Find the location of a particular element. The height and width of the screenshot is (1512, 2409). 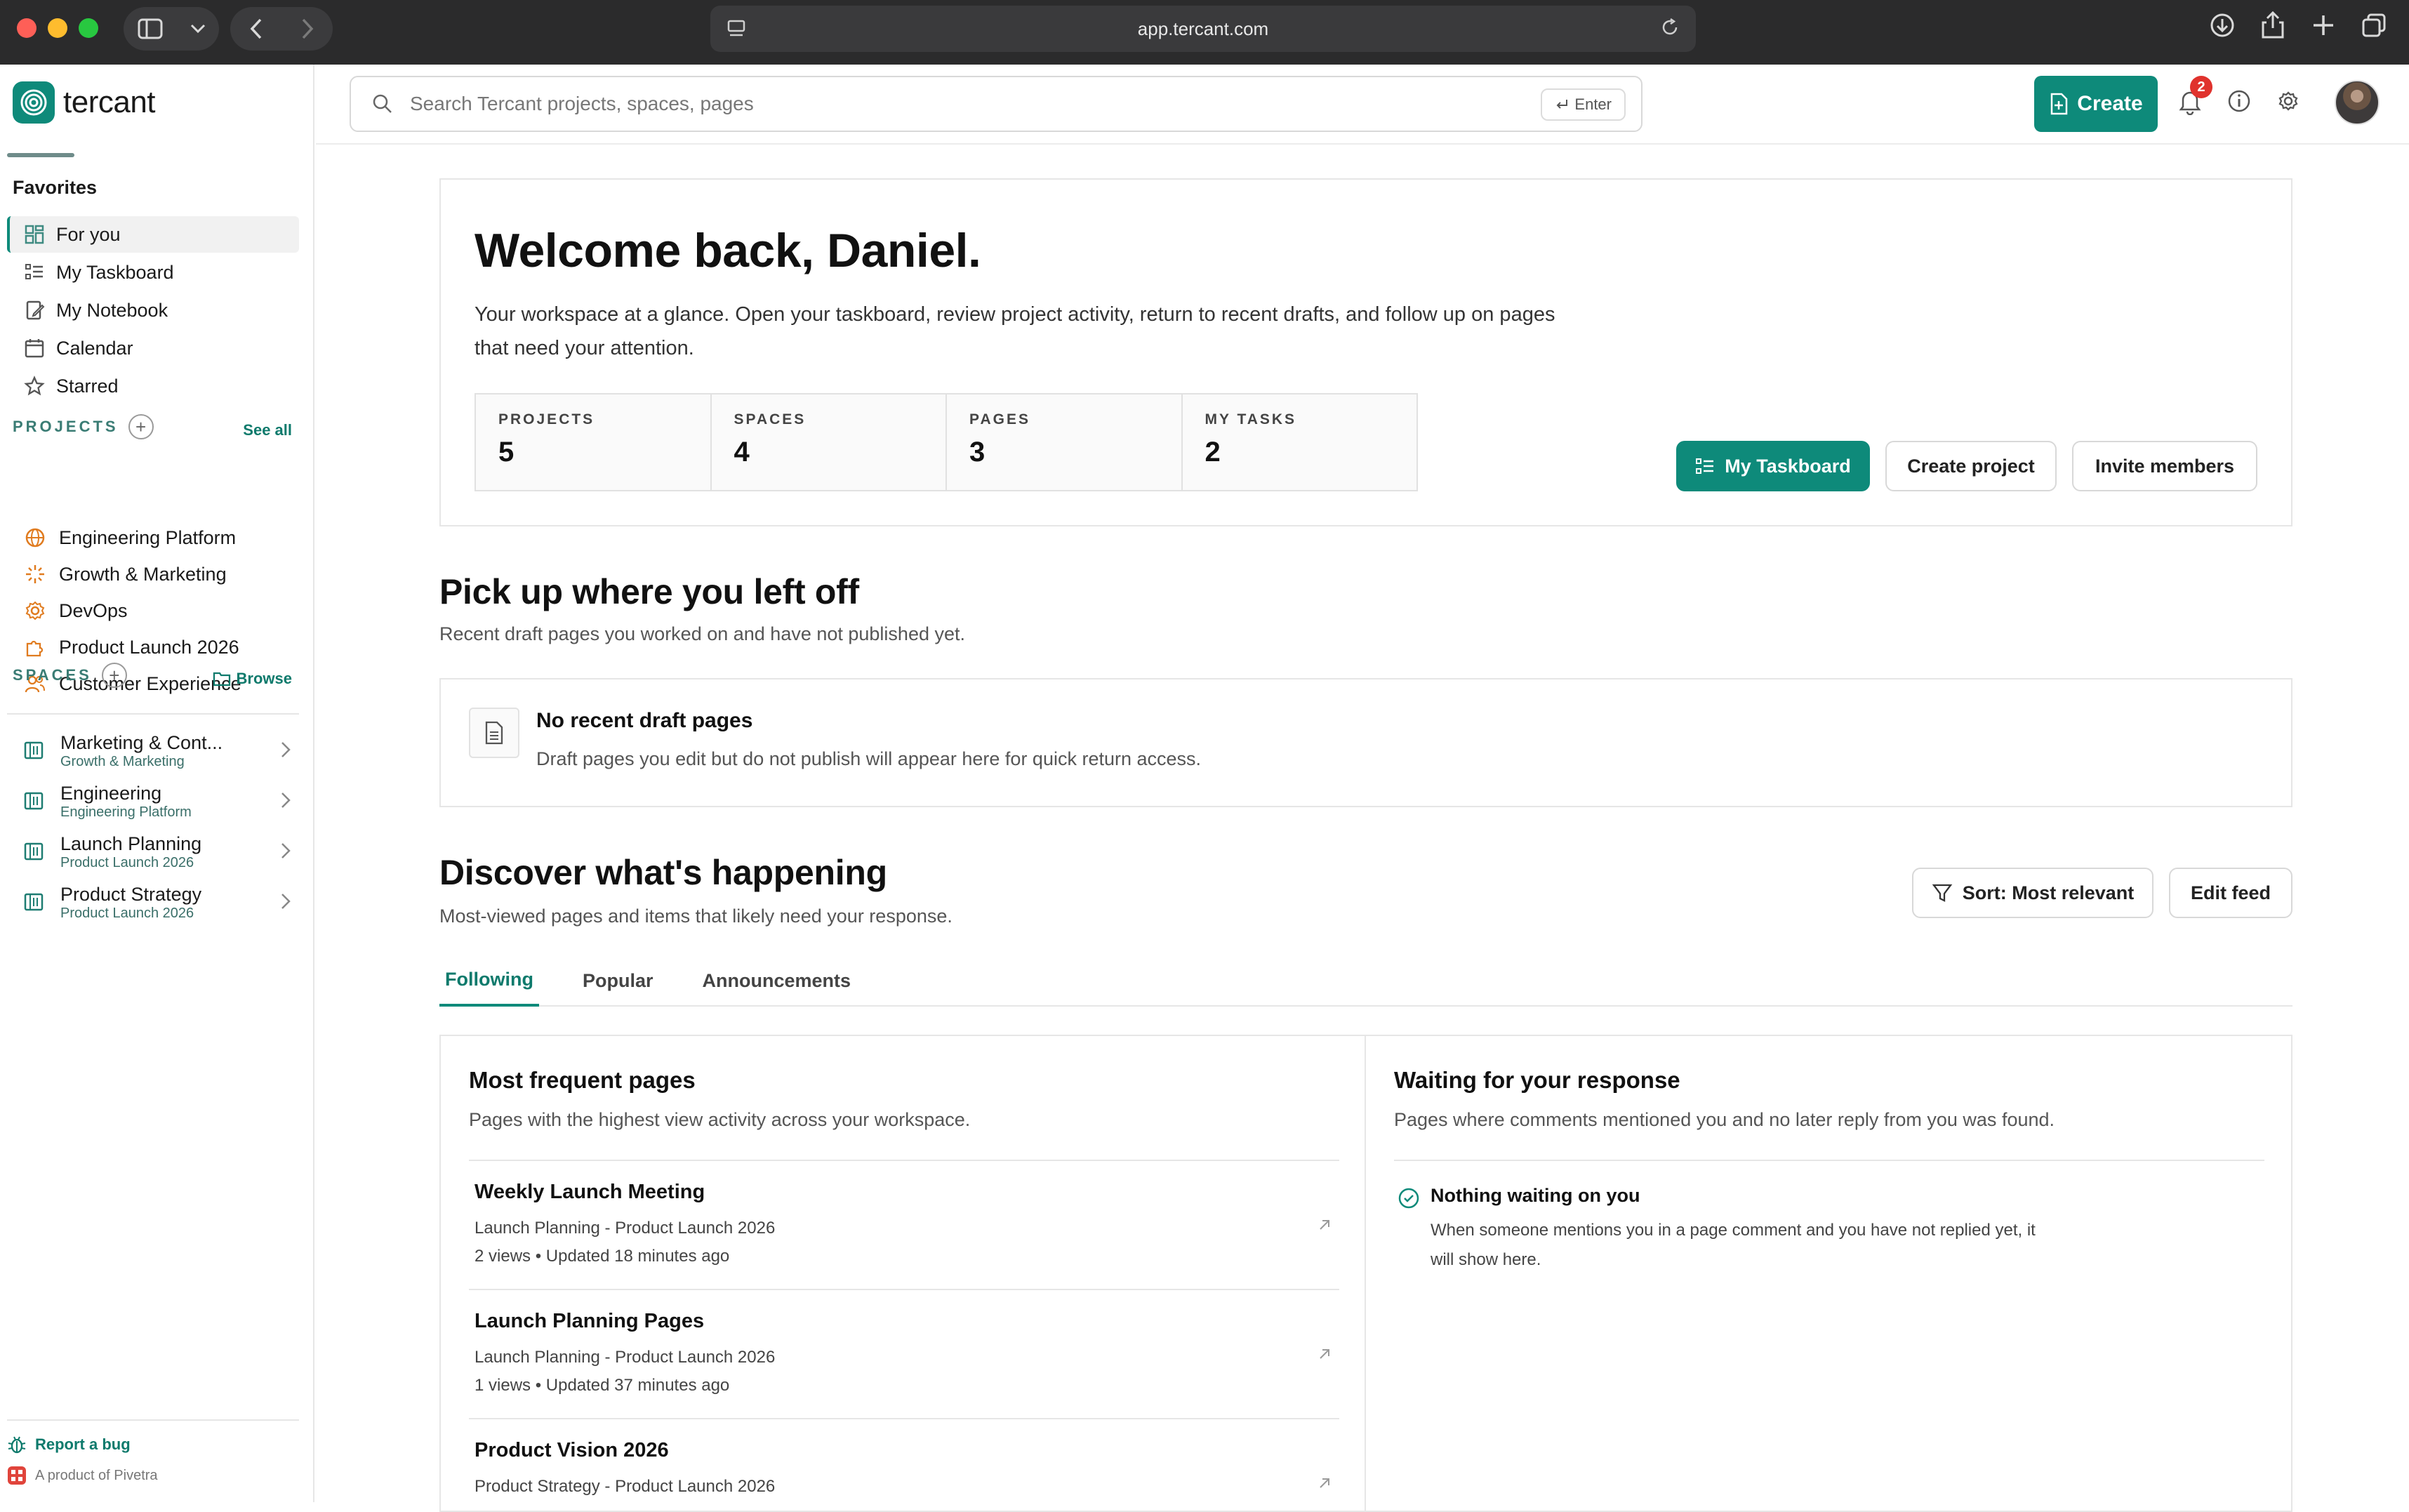

feed-tabs: Following Popular Announcements is located at coordinates (1365, 981).